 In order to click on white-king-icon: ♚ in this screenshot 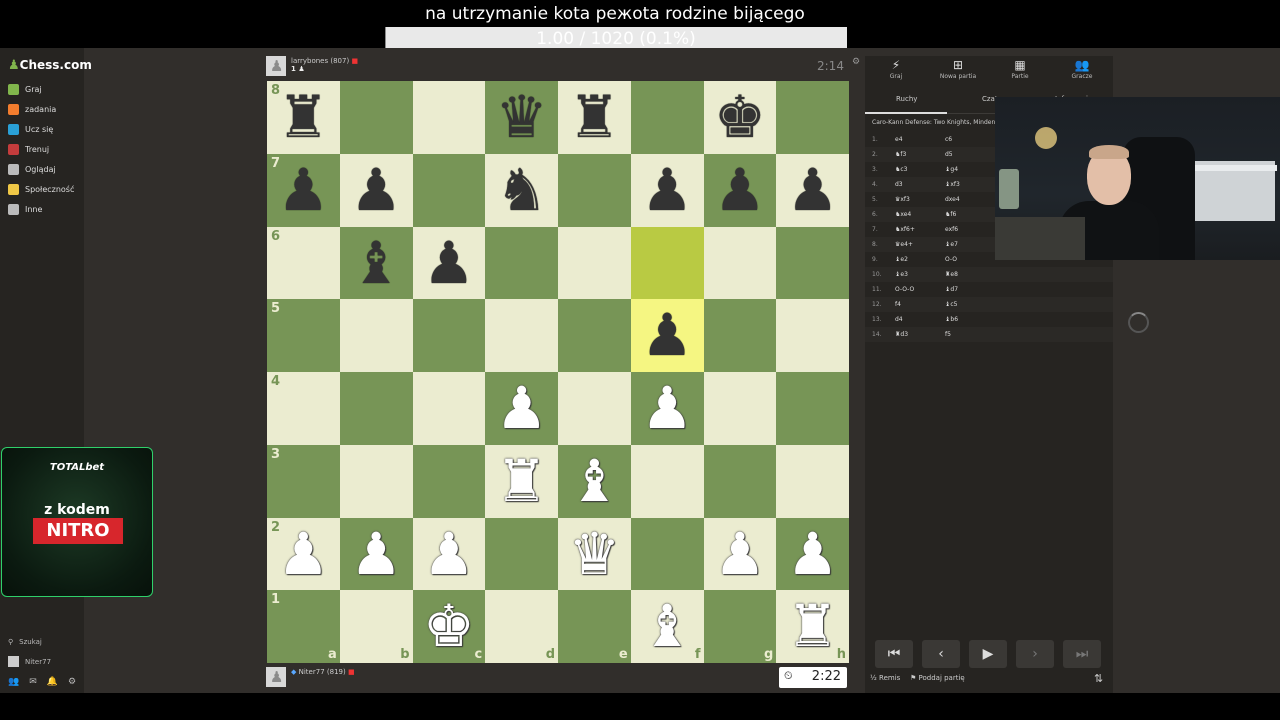, I will do `click(449, 626)`.